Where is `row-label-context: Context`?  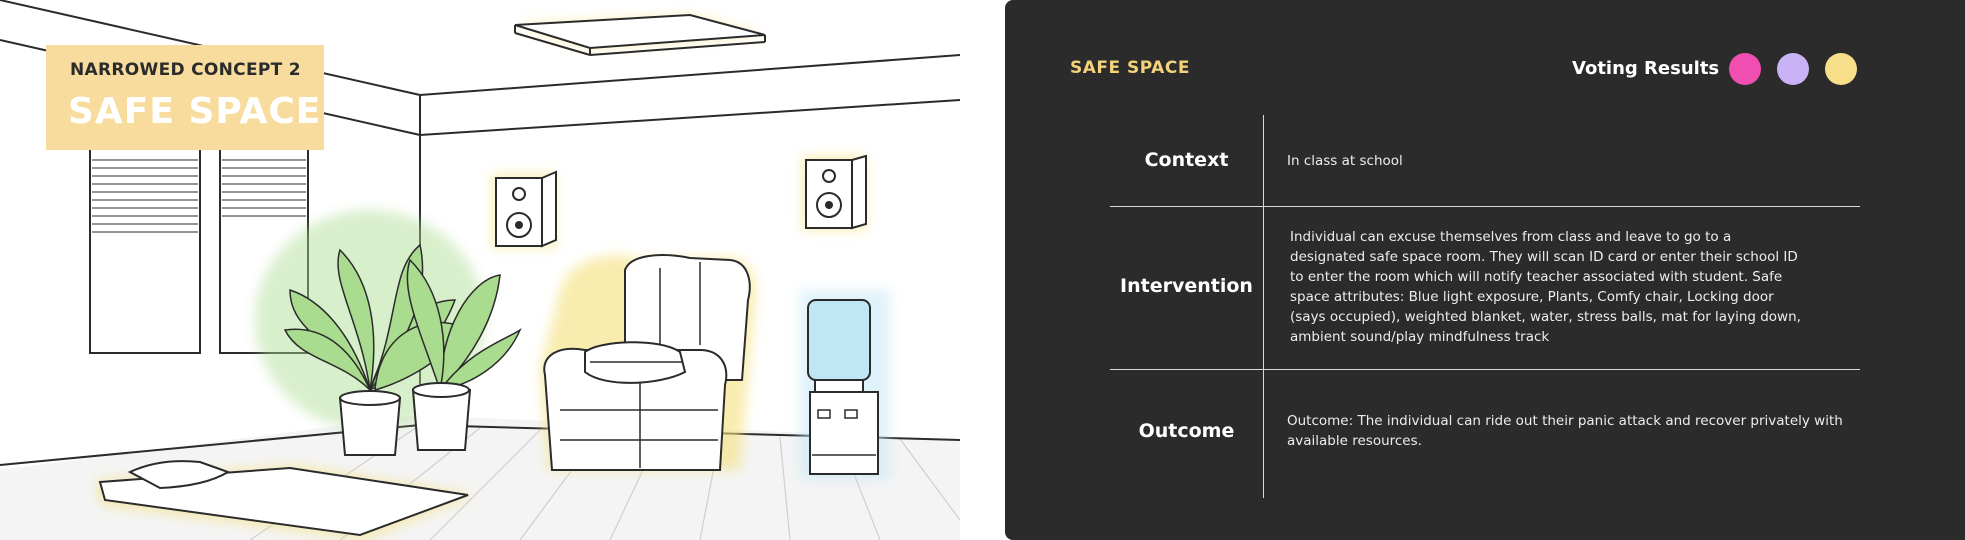
row-label-context: Context is located at coordinates (1186, 160).